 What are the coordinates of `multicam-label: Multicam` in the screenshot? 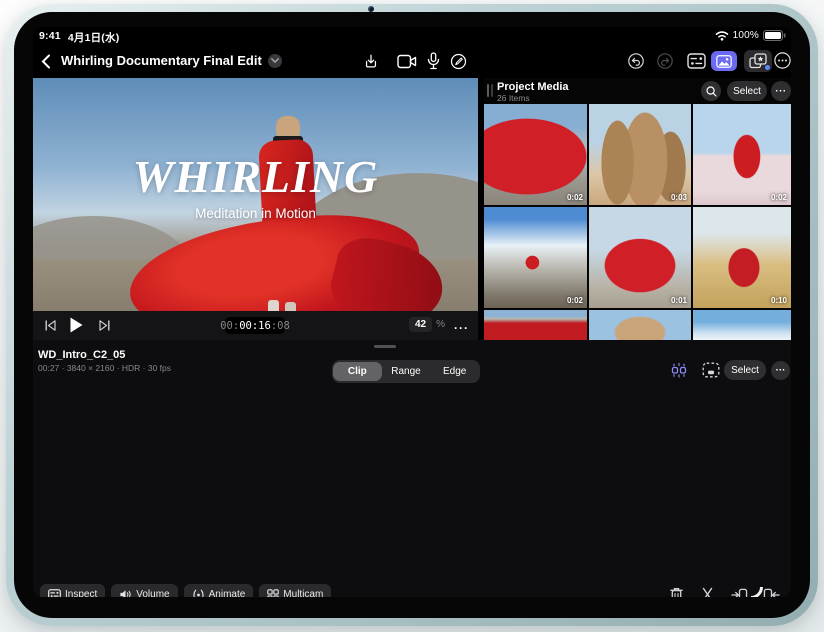 It's located at (303, 593).